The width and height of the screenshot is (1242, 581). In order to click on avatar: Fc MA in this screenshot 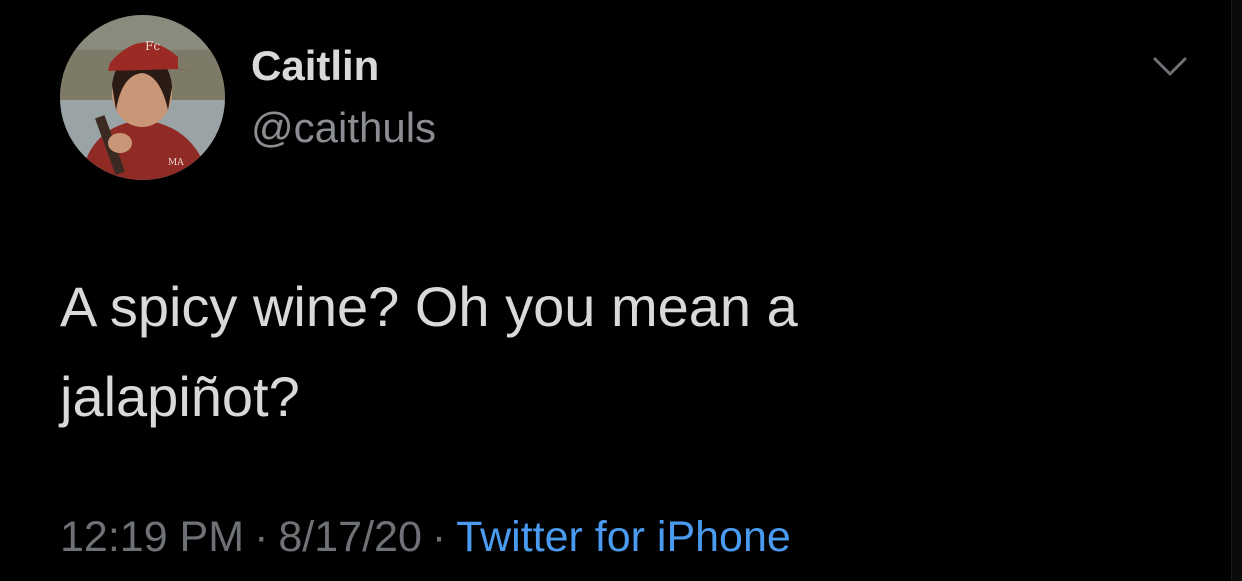, I will do `click(142, 97)`.